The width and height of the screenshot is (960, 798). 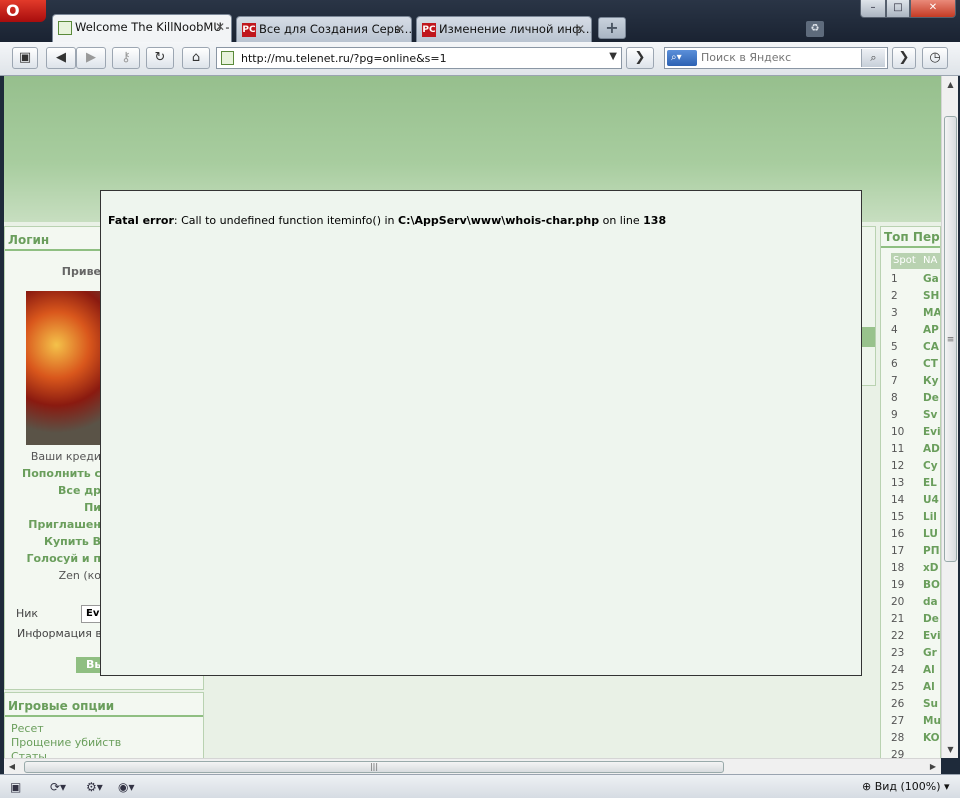 What do you see at coordinates (931, 500) in the screenshot?
I see `character-name-link: U4` at bounding box center [931, 500].